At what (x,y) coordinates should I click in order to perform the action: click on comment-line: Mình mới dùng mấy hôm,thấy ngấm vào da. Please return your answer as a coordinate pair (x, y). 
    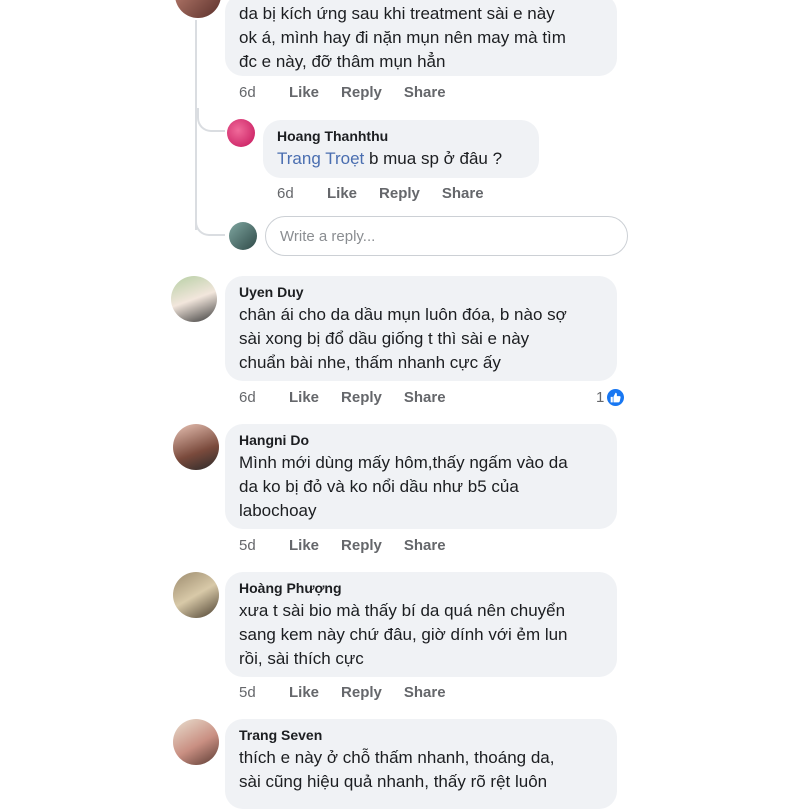
    Looking at the image, I should click on (403, 462).